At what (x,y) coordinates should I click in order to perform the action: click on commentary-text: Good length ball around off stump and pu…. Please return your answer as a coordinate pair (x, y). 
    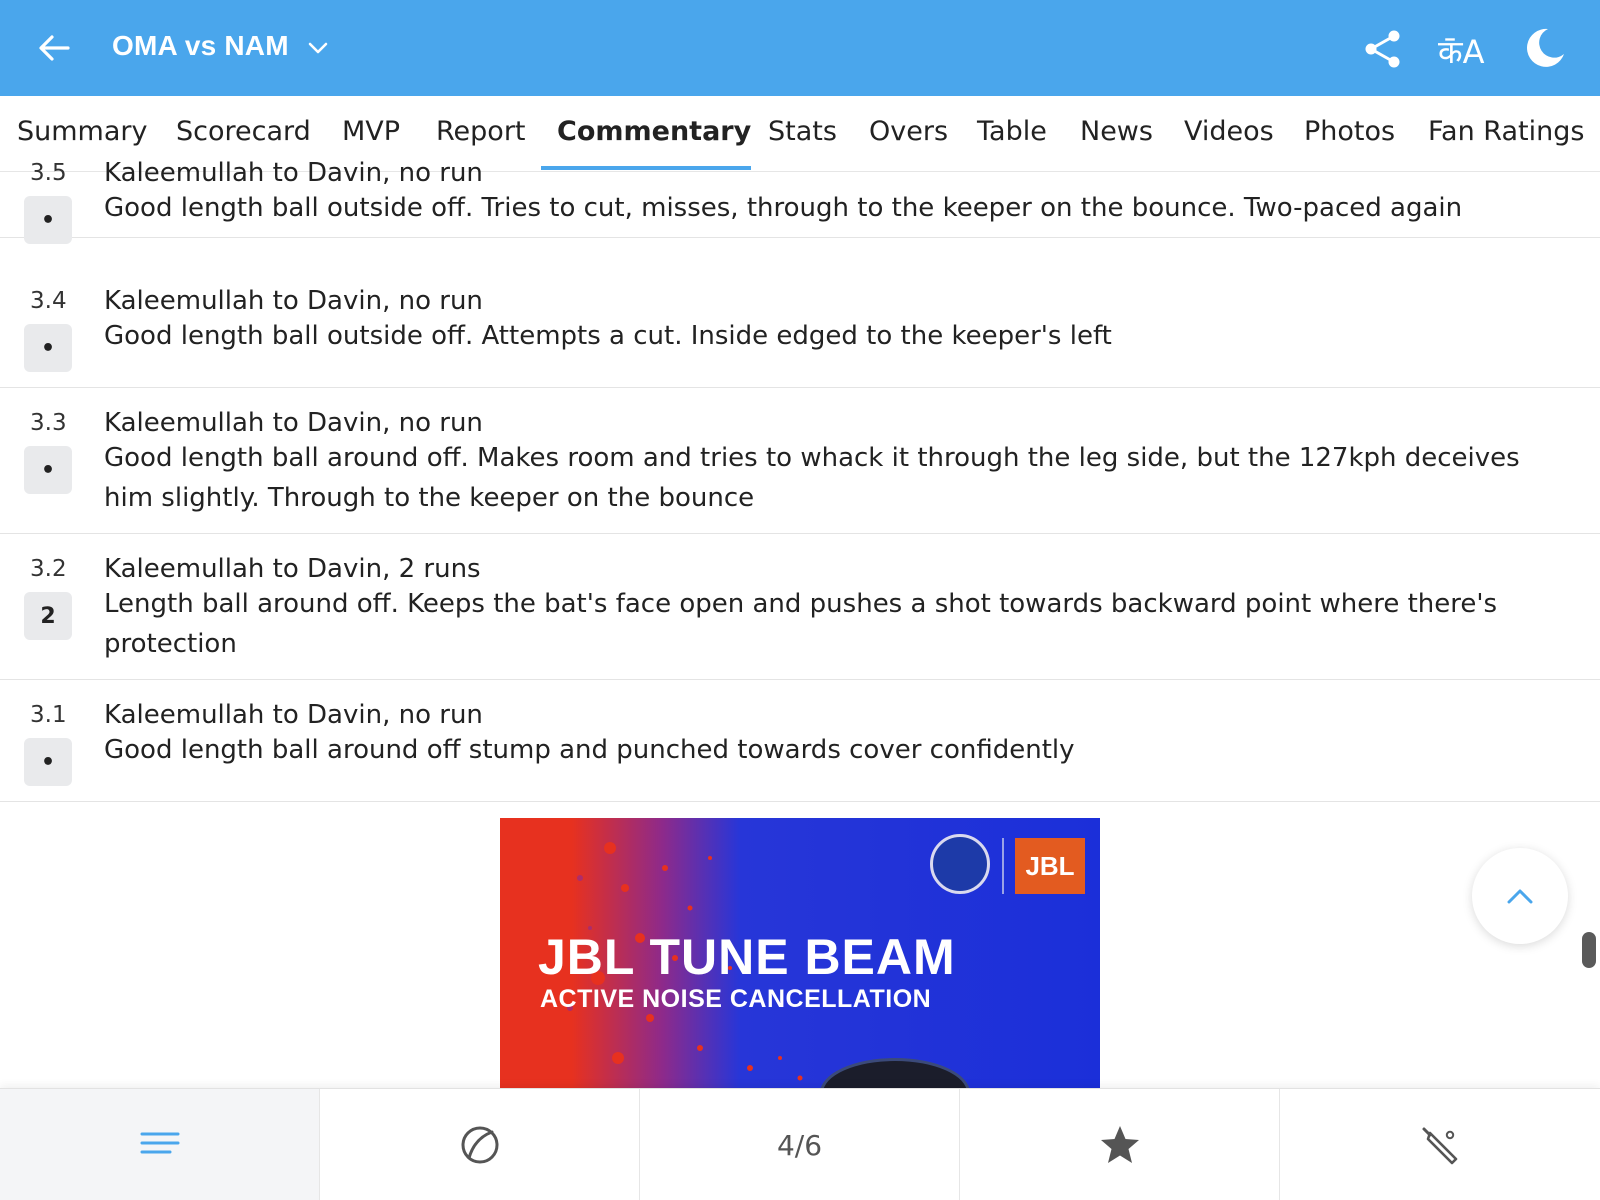
    Looking at the image, I should click on (589, 750).